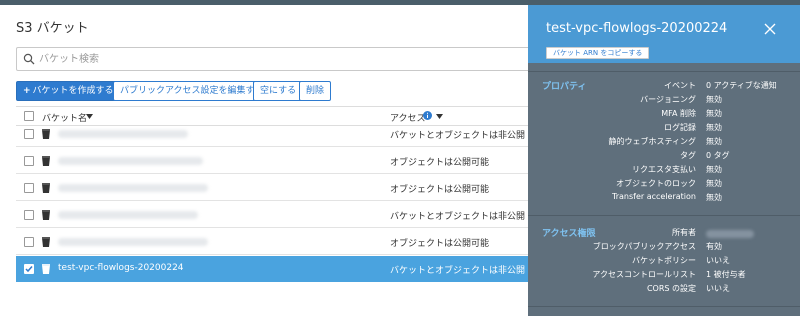  I want to click on property-tags: タグ 0 タグ, so click(705, 155).